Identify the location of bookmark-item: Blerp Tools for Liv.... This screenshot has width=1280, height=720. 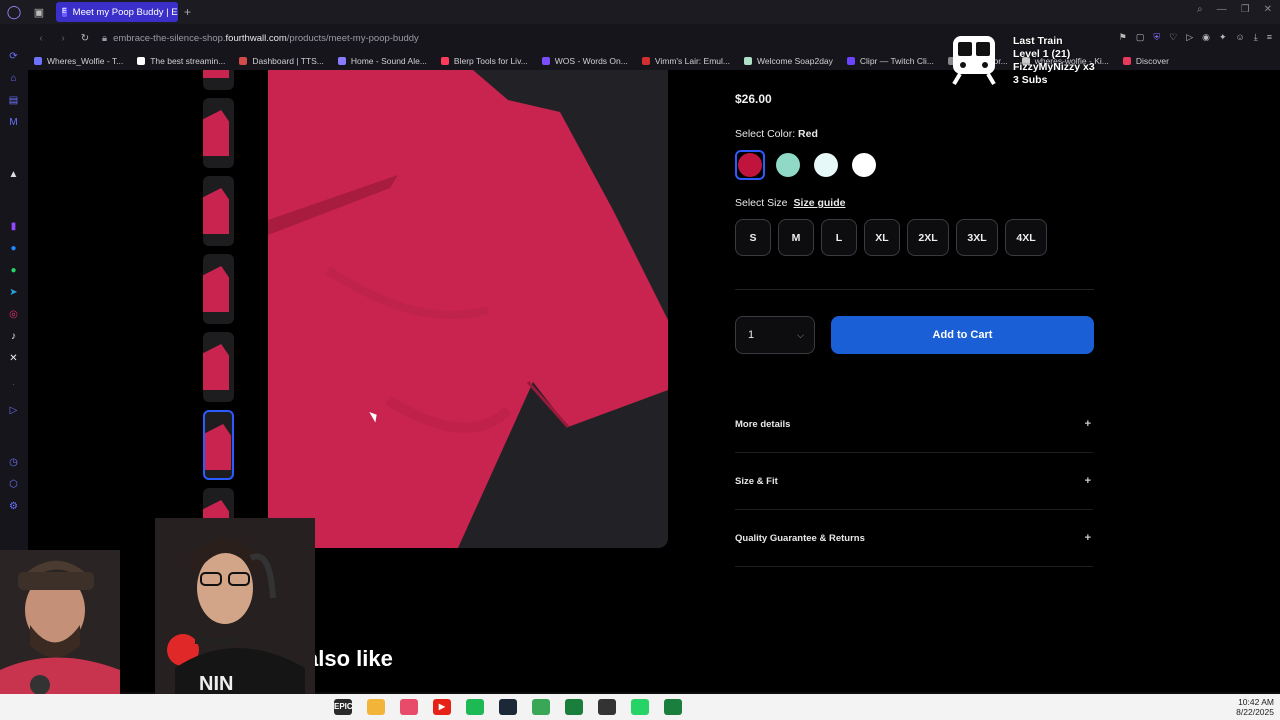
(484, 61).